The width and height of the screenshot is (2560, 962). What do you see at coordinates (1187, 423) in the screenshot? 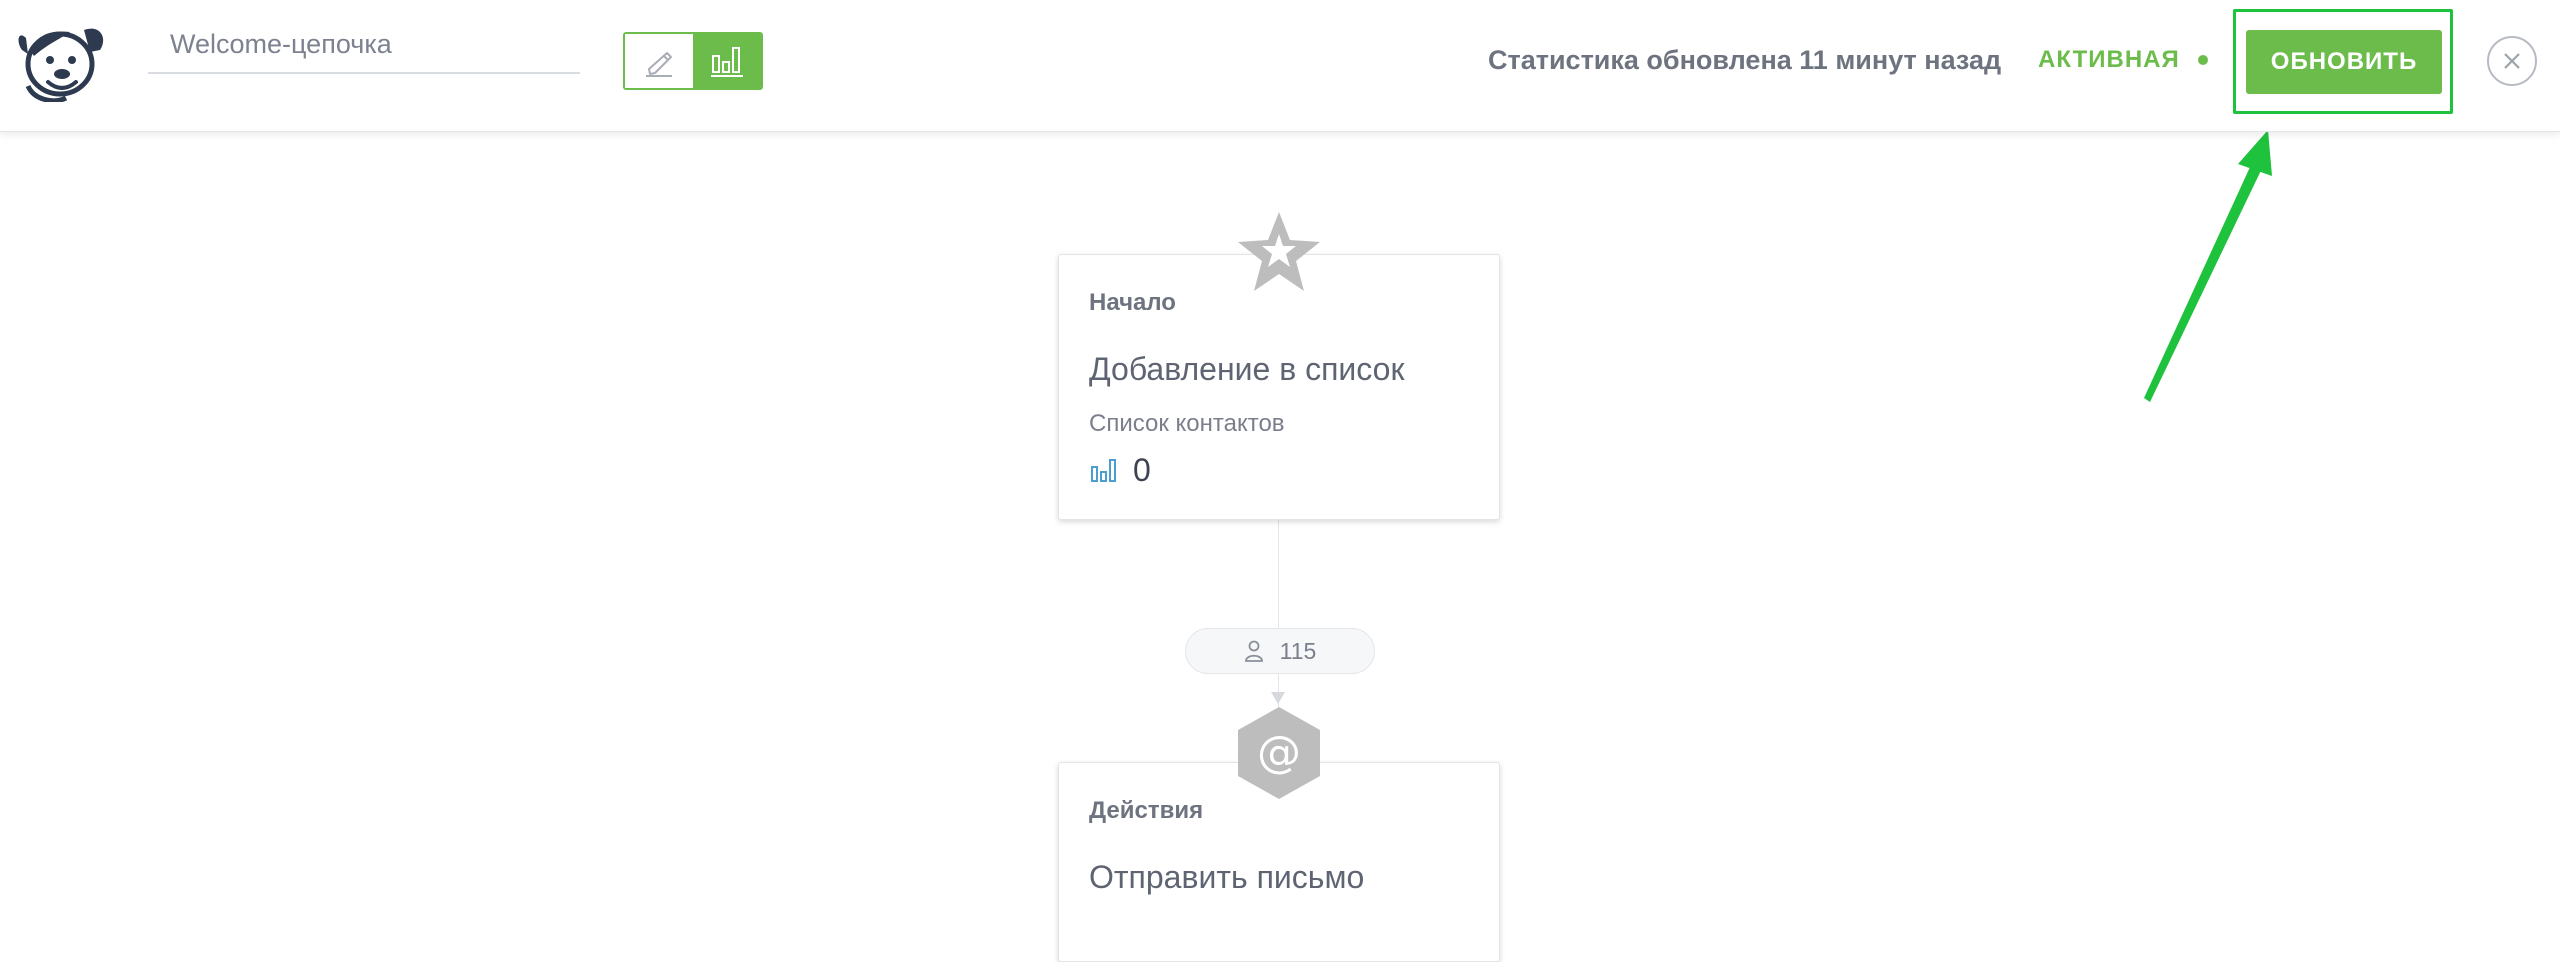
I see `node-subtitle: Список контактов` at bounding box center [1187, 423].